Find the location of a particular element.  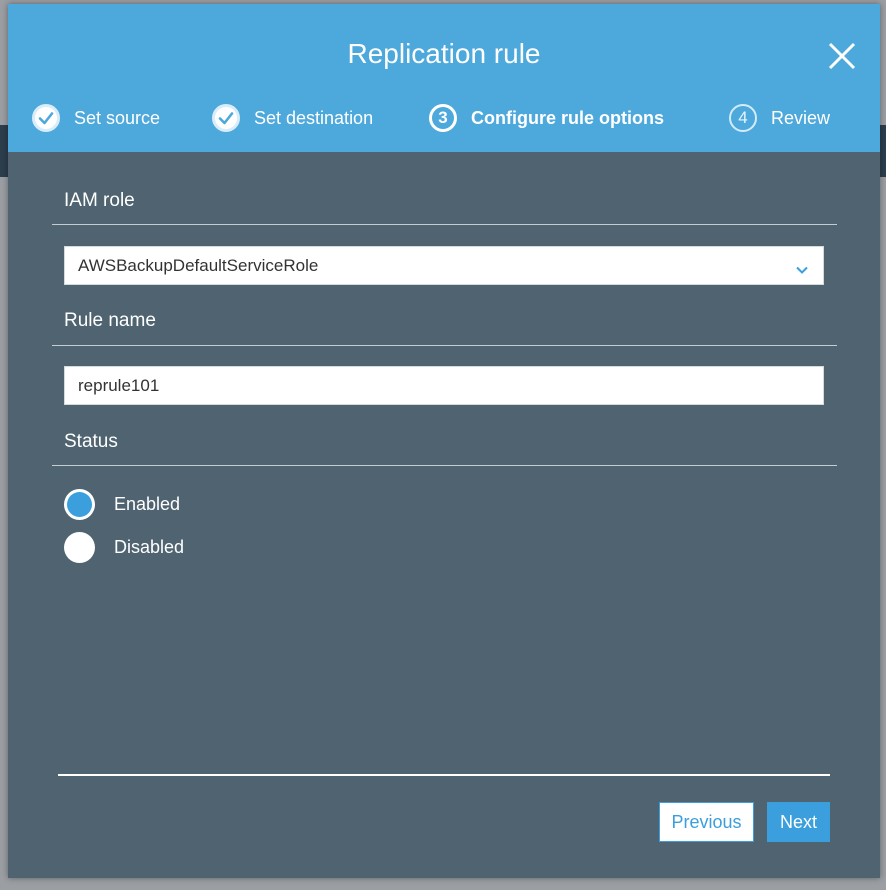

footer-divider is located at coordinates (444, 775).